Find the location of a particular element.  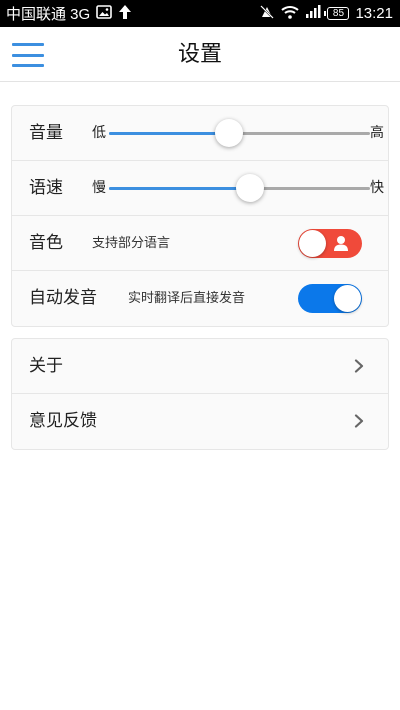

volume-slider-thumb is located at coordinates (229, 133).